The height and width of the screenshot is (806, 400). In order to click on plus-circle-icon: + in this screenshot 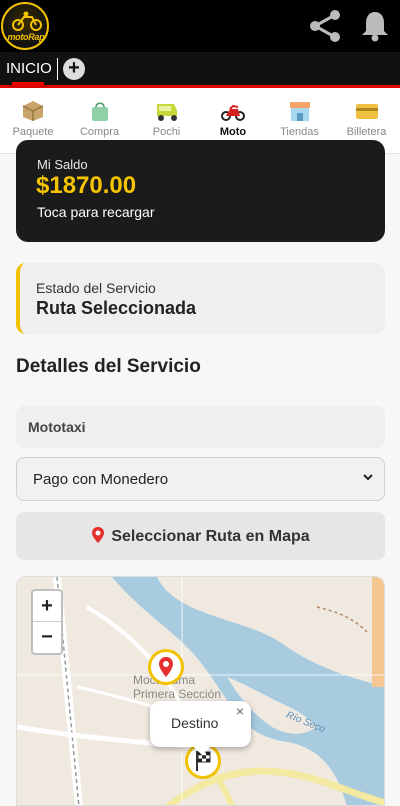, I will do `click(74, 69)`.